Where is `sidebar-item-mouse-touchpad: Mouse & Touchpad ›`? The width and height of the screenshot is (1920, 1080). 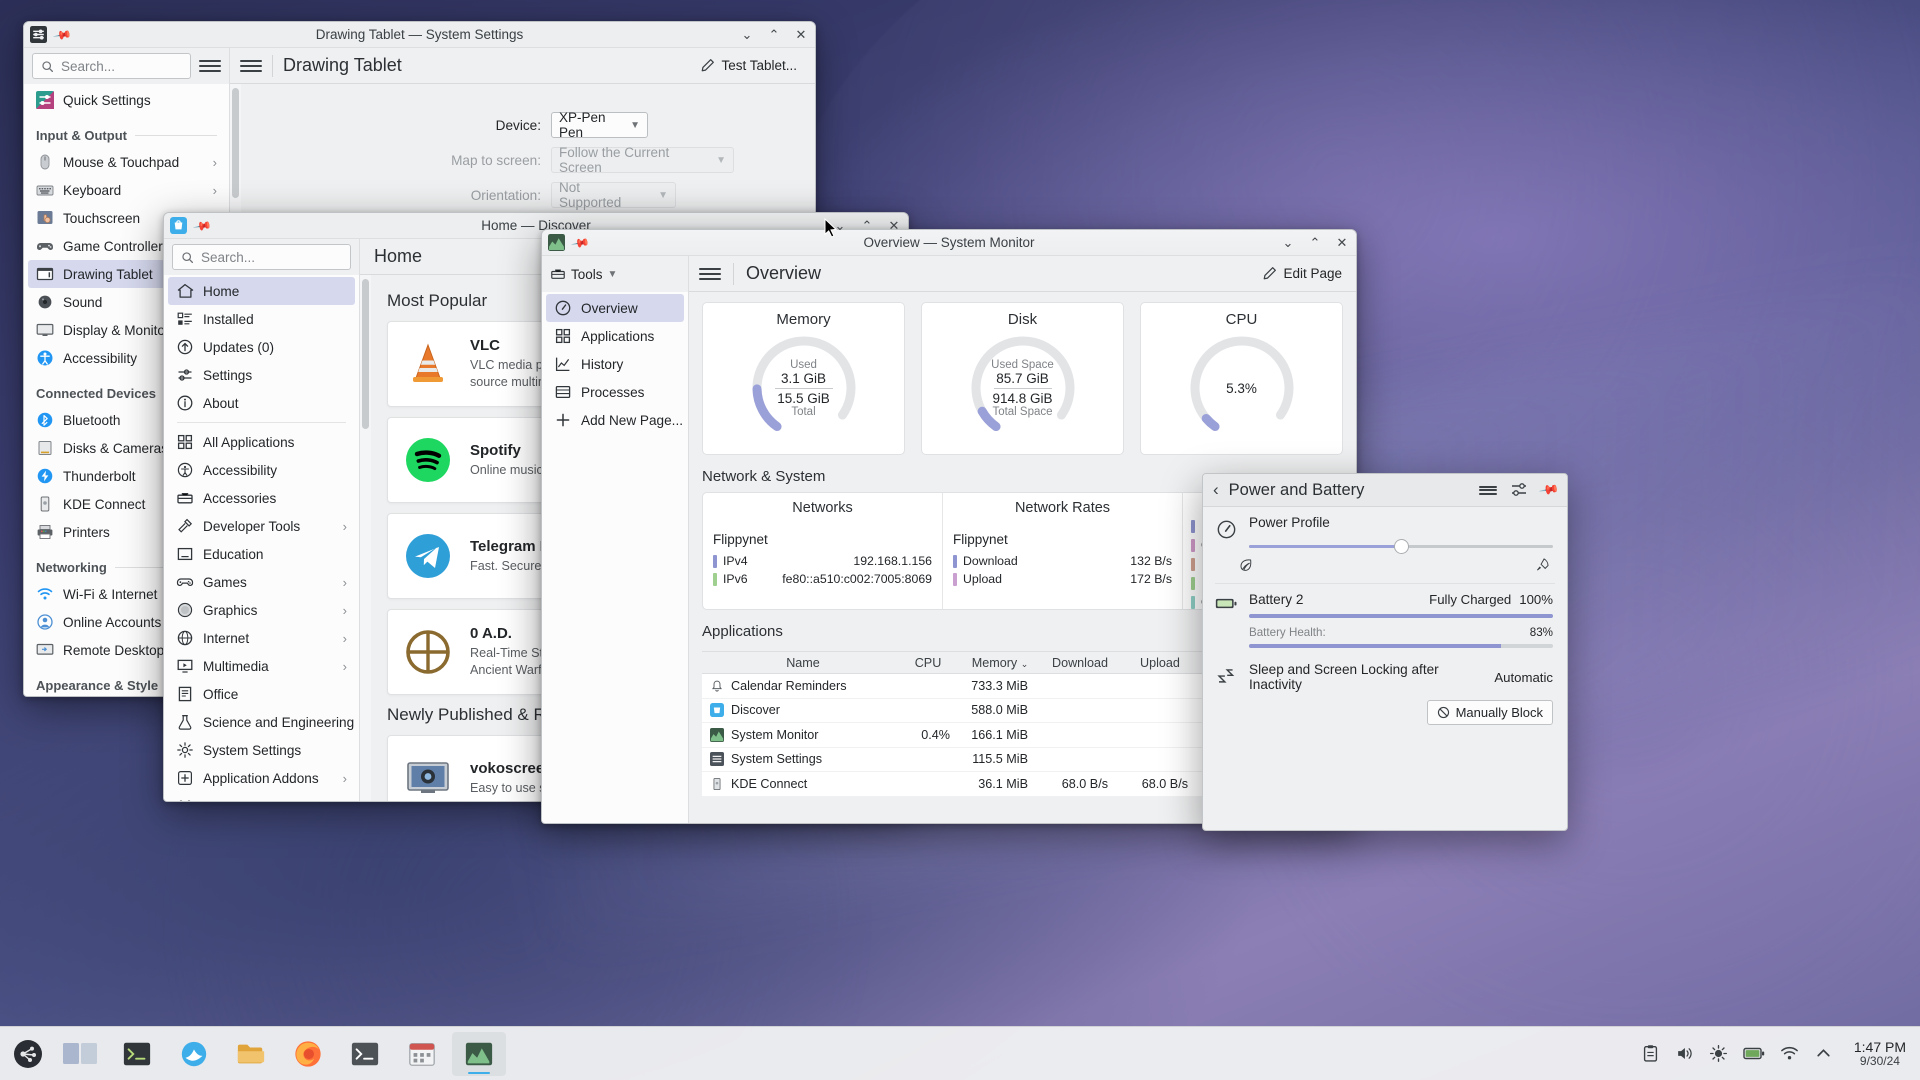 sidebar-item-mouse-touchpad: Mouse & Touchpad › is located at coordinates (126, 162).